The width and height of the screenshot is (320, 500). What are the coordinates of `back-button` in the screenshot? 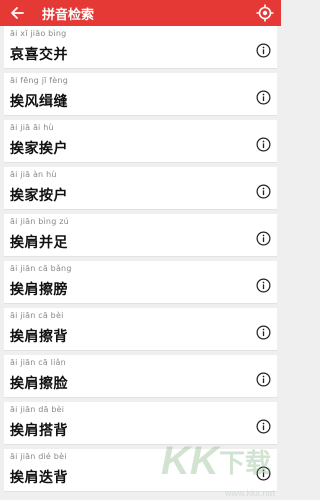 It's located at (17, 13).